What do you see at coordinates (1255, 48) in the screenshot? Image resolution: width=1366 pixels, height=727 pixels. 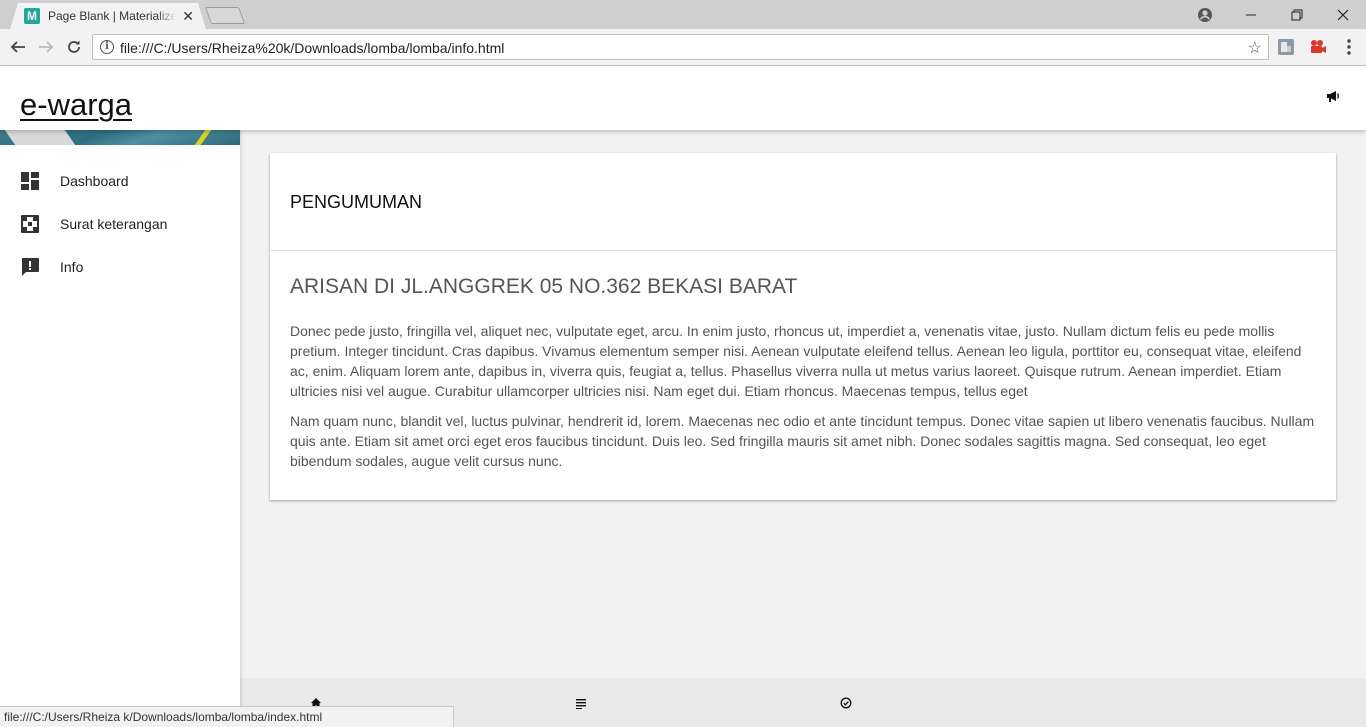 I see `star-icon: ☆` at bounding box center [1255, 48].